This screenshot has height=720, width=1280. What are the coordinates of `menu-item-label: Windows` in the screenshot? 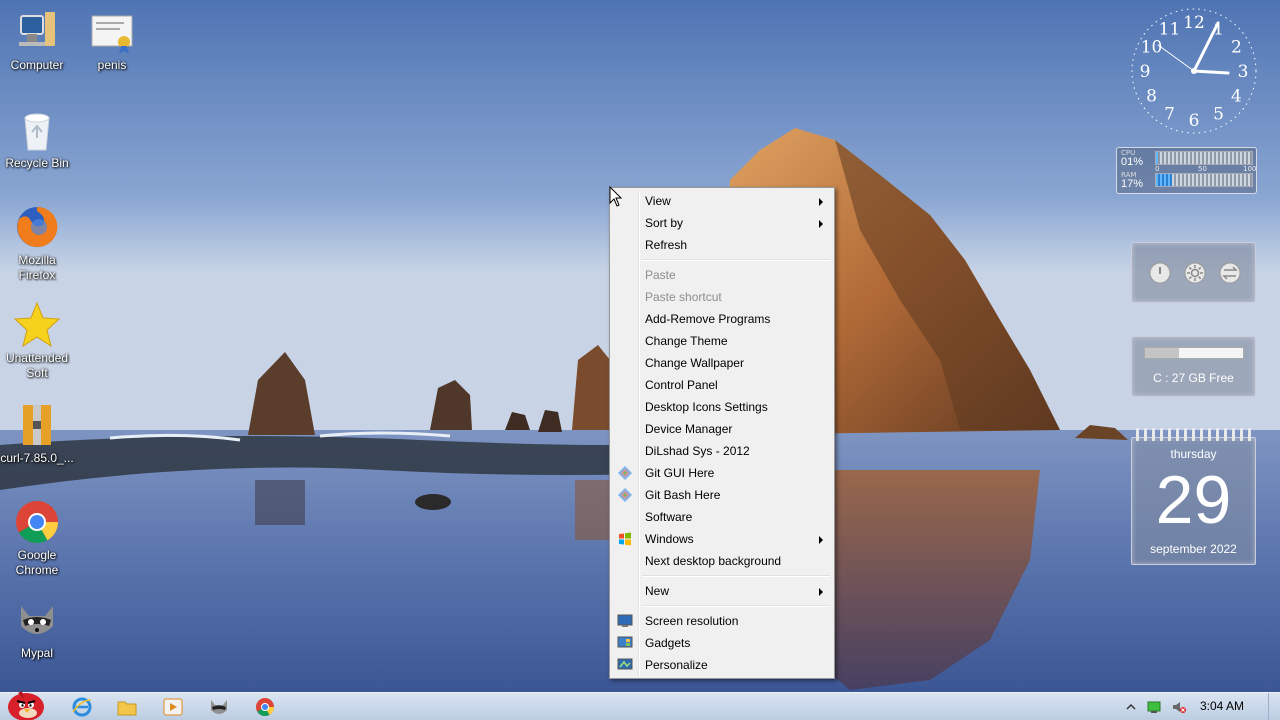 It's located at (669, 539).